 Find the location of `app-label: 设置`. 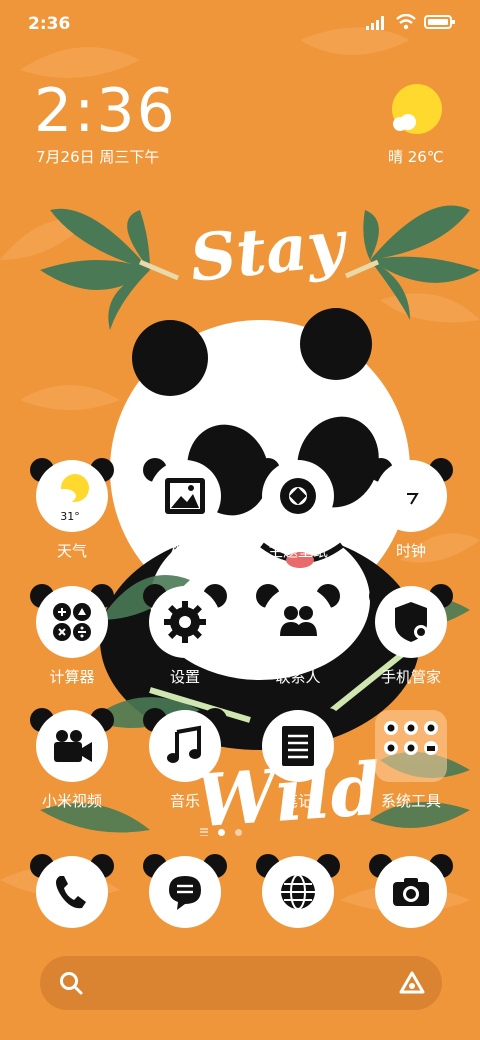

app-label: 设置 is located at coordinates (184, 677).